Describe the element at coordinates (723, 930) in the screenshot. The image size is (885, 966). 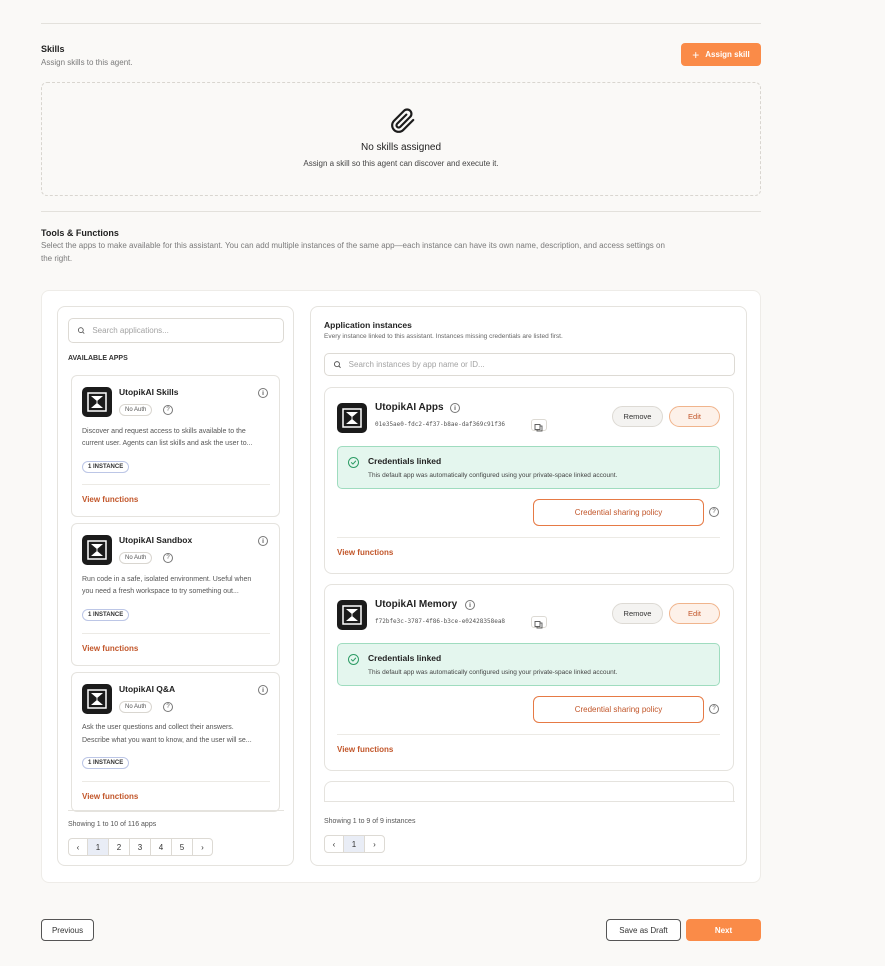
I see `next-button: Next` at that location.